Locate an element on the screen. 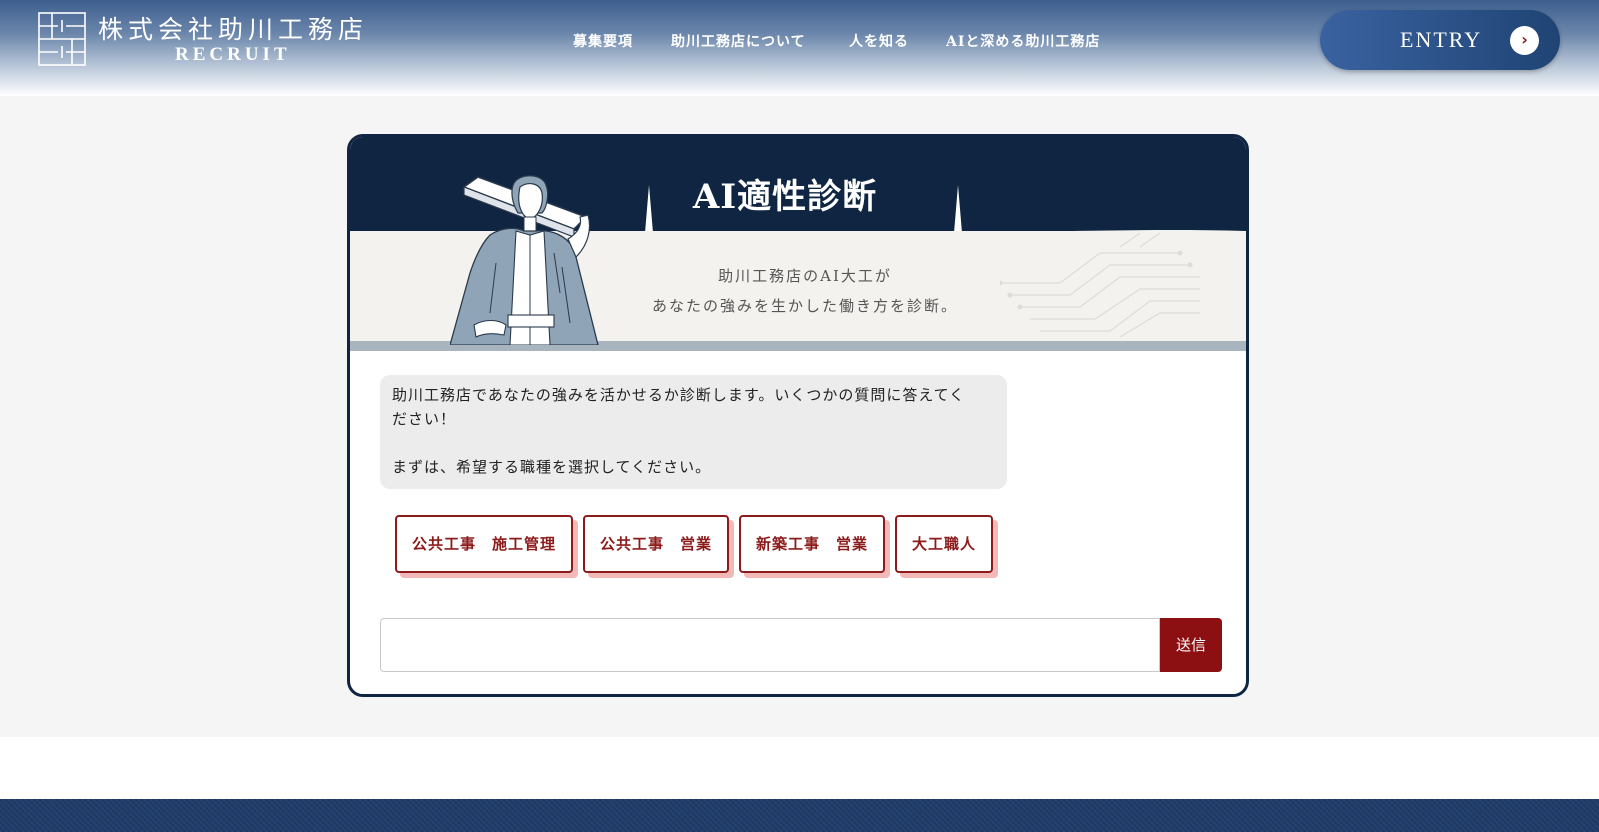  circuit-decoration-icon is located at coordinates (1100, 285).